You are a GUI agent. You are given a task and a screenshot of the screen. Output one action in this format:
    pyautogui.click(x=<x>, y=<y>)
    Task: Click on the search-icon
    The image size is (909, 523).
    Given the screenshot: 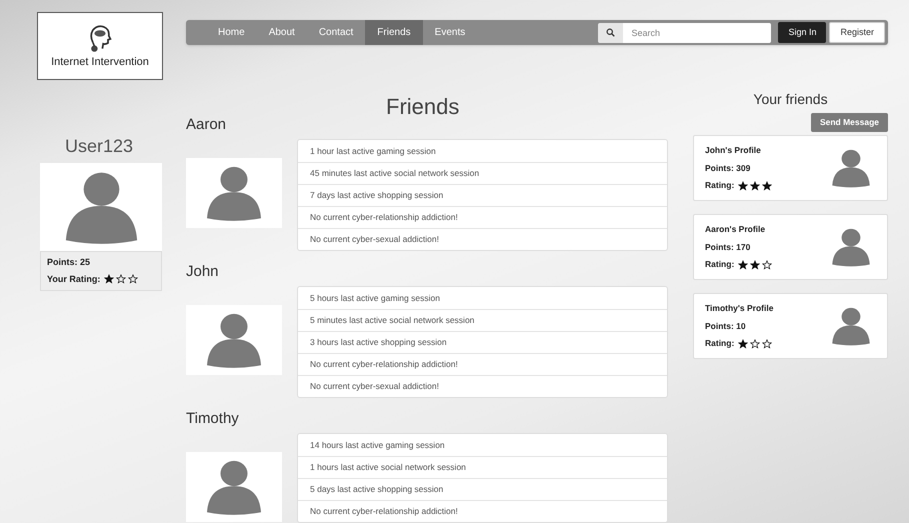 What is the action you would take?
    pyautogui.click(x=611, y=32)
    